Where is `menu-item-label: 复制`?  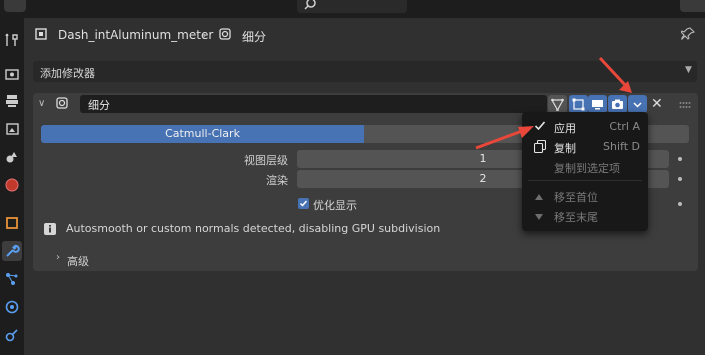 menu-item-label: 复制 is located at coordinates (565, 148).